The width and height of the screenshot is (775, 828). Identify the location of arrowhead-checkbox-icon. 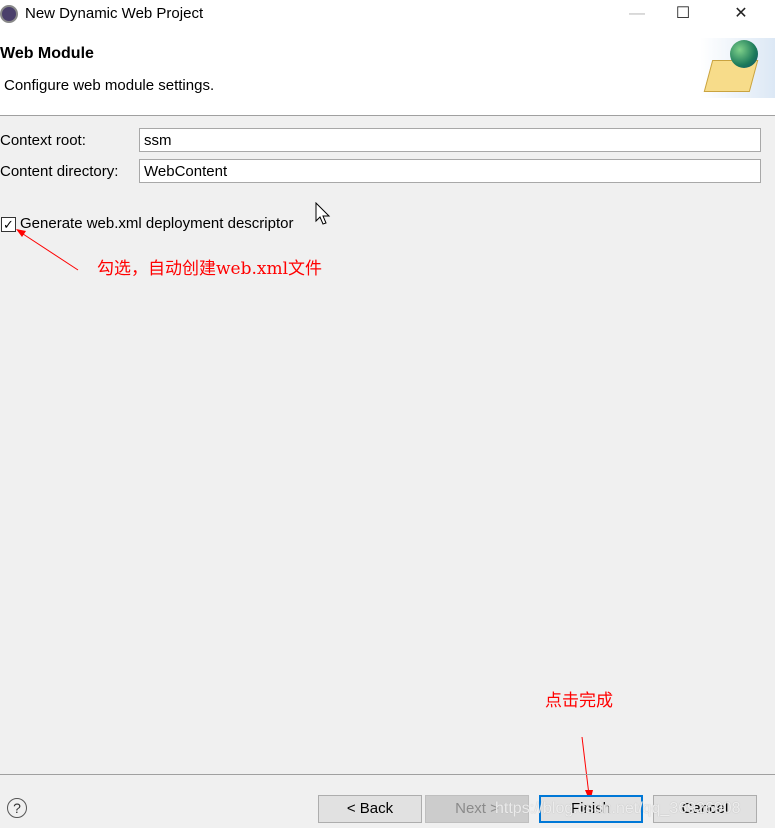
(21, 233).